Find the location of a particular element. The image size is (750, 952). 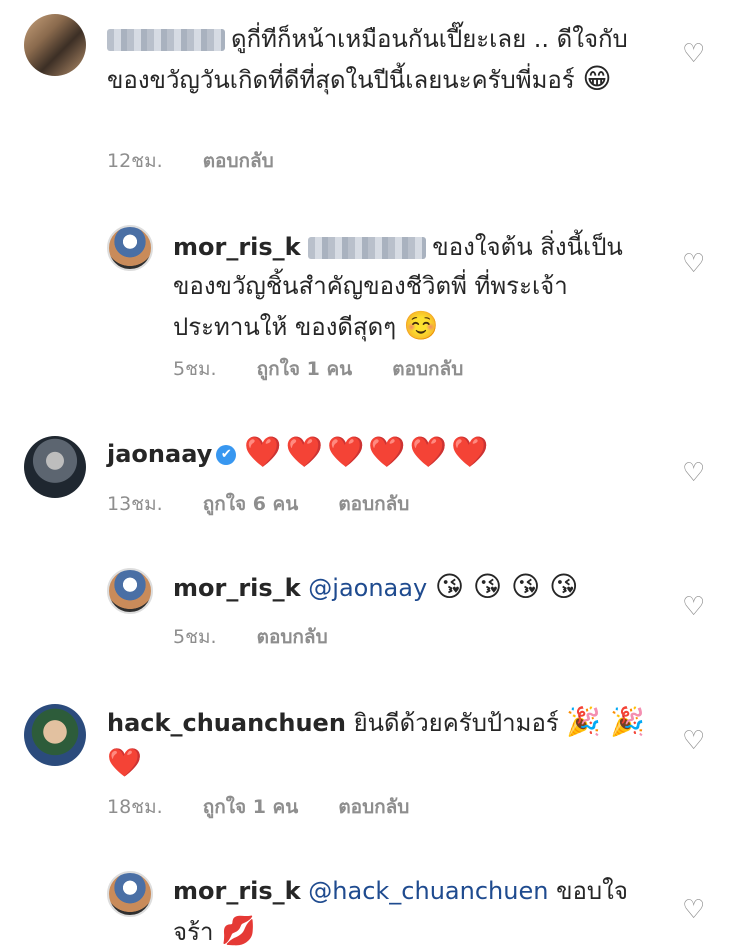

comment-meta: 5ชม. ตอบกลับ is located at coordinates (267, 637).